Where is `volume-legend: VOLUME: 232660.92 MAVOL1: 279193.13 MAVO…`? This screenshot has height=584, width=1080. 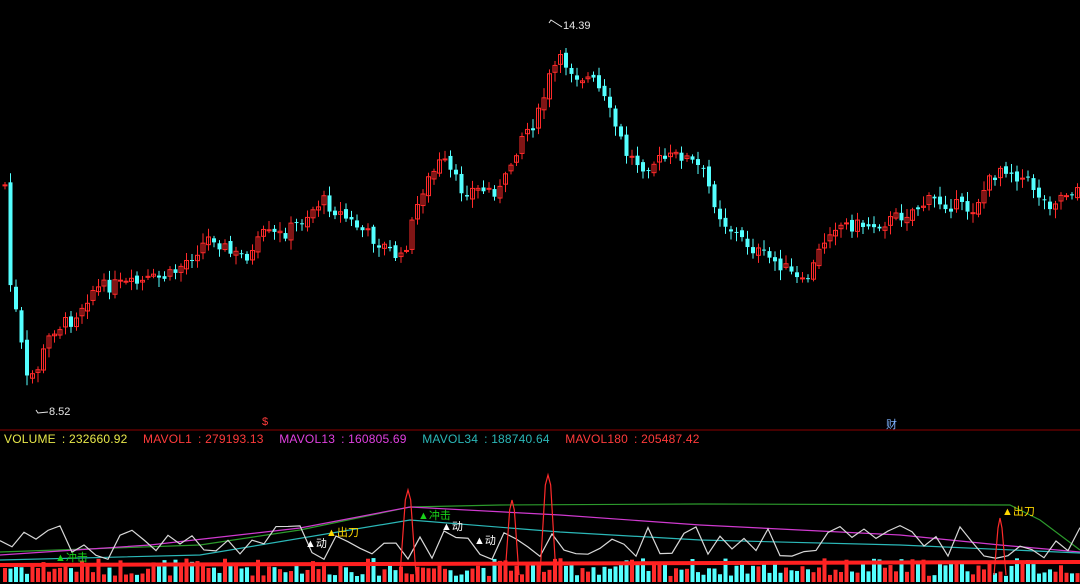
volume-legend: VOLUME: 232660.92 MAVOL1: 279193.13 MAVO… is located at coordinates (358, 440).